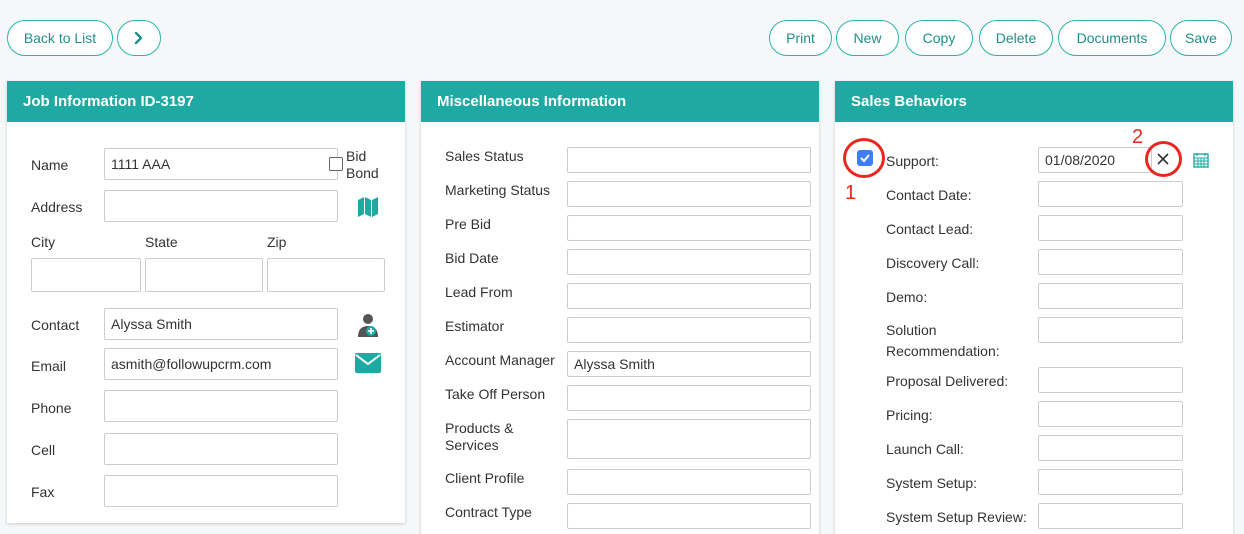 Image resolution: width=1244 pixels, height=534 pixels. I want to click on save-button: Save, so click(1201, 38).